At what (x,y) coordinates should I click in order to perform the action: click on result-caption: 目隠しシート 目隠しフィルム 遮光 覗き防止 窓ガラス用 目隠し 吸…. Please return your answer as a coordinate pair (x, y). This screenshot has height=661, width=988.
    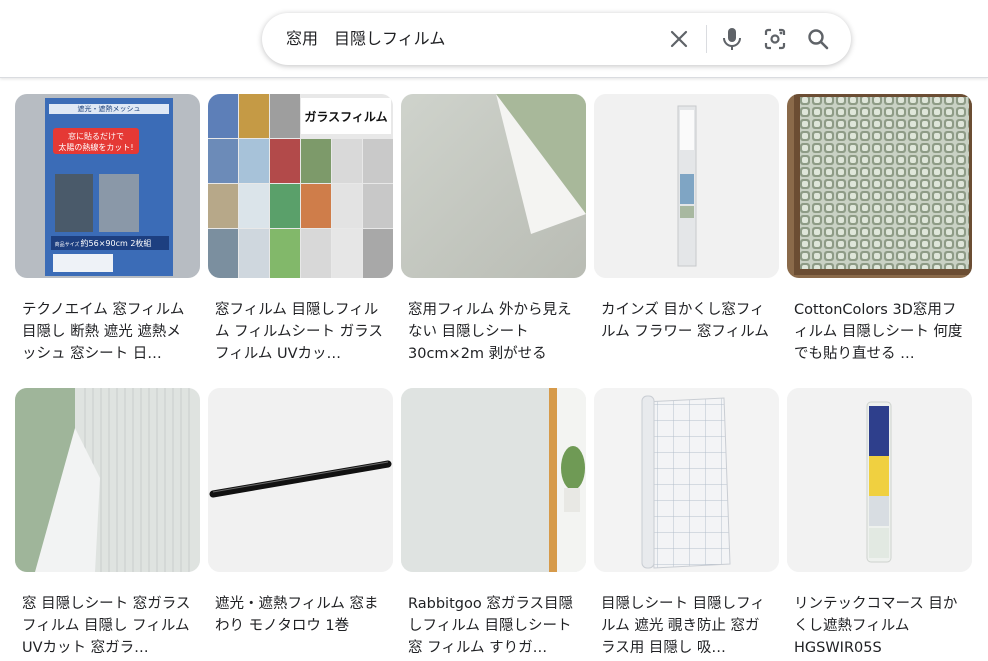
    Looking at the image, I should click on (687, 626).